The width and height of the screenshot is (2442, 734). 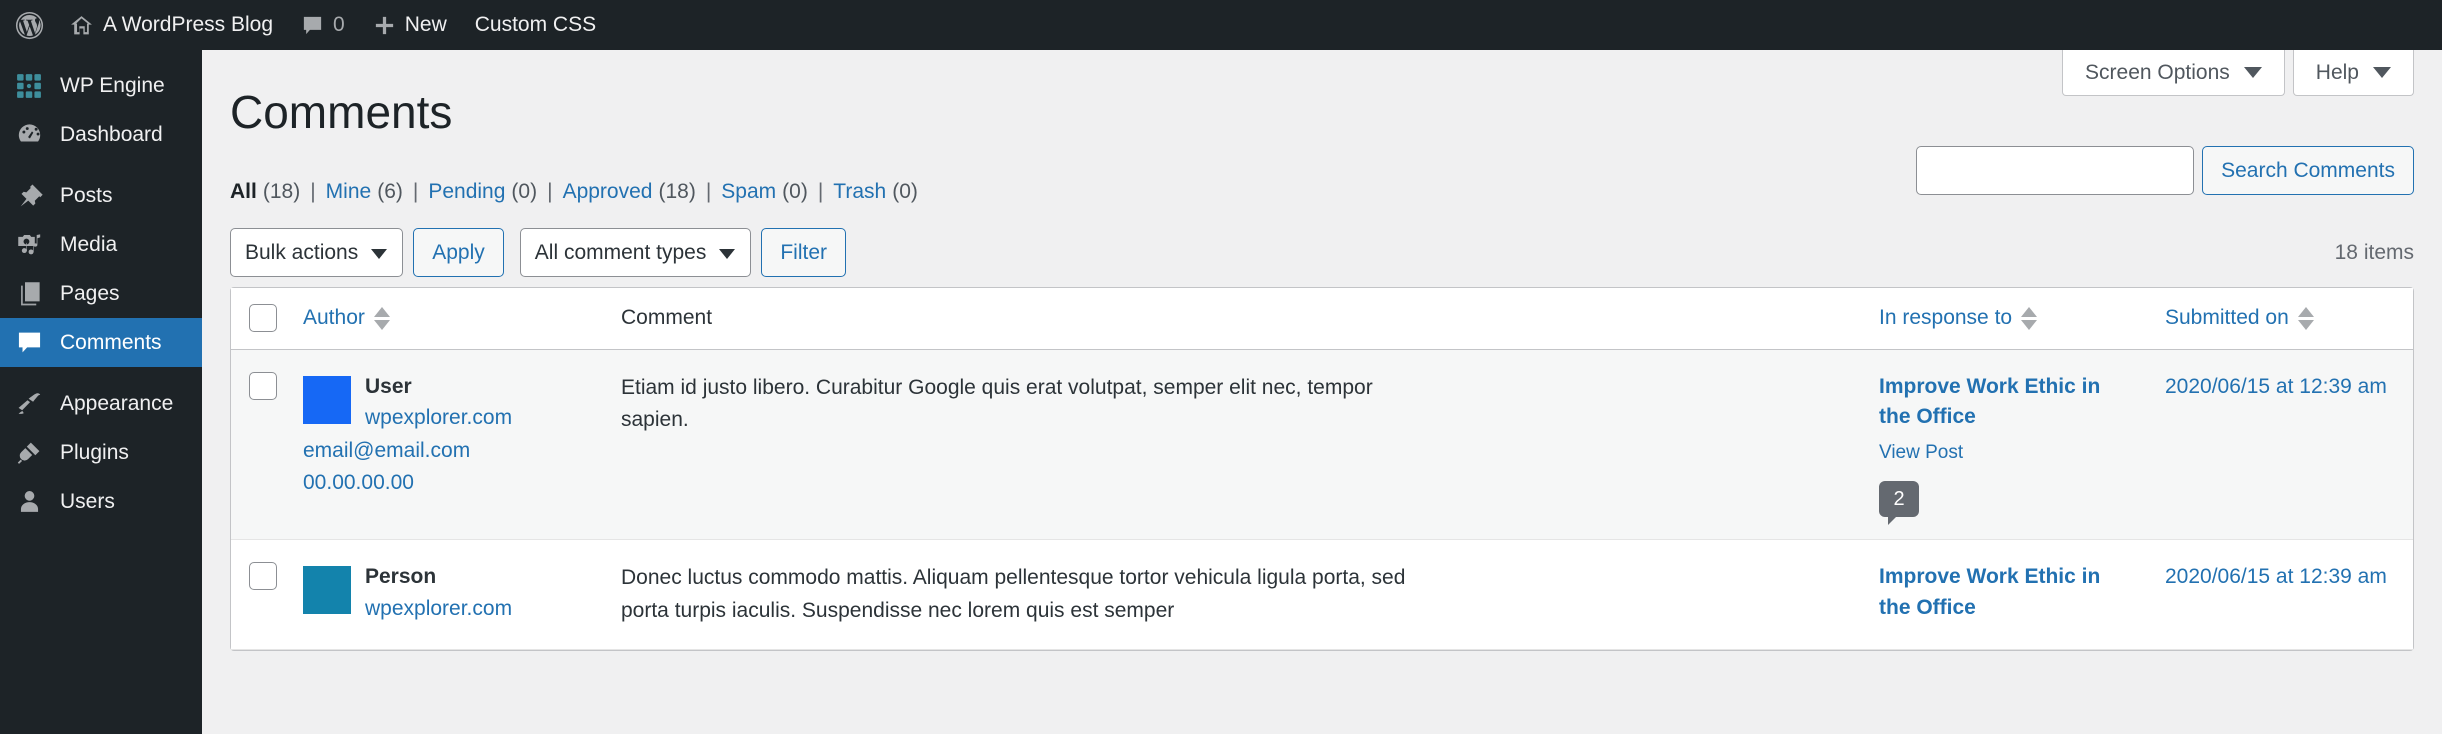 What do you see at coordinates (1958, 318) in the screenshot?
I see `sort-response-link: In response to` at bounding box center [1958, 318].